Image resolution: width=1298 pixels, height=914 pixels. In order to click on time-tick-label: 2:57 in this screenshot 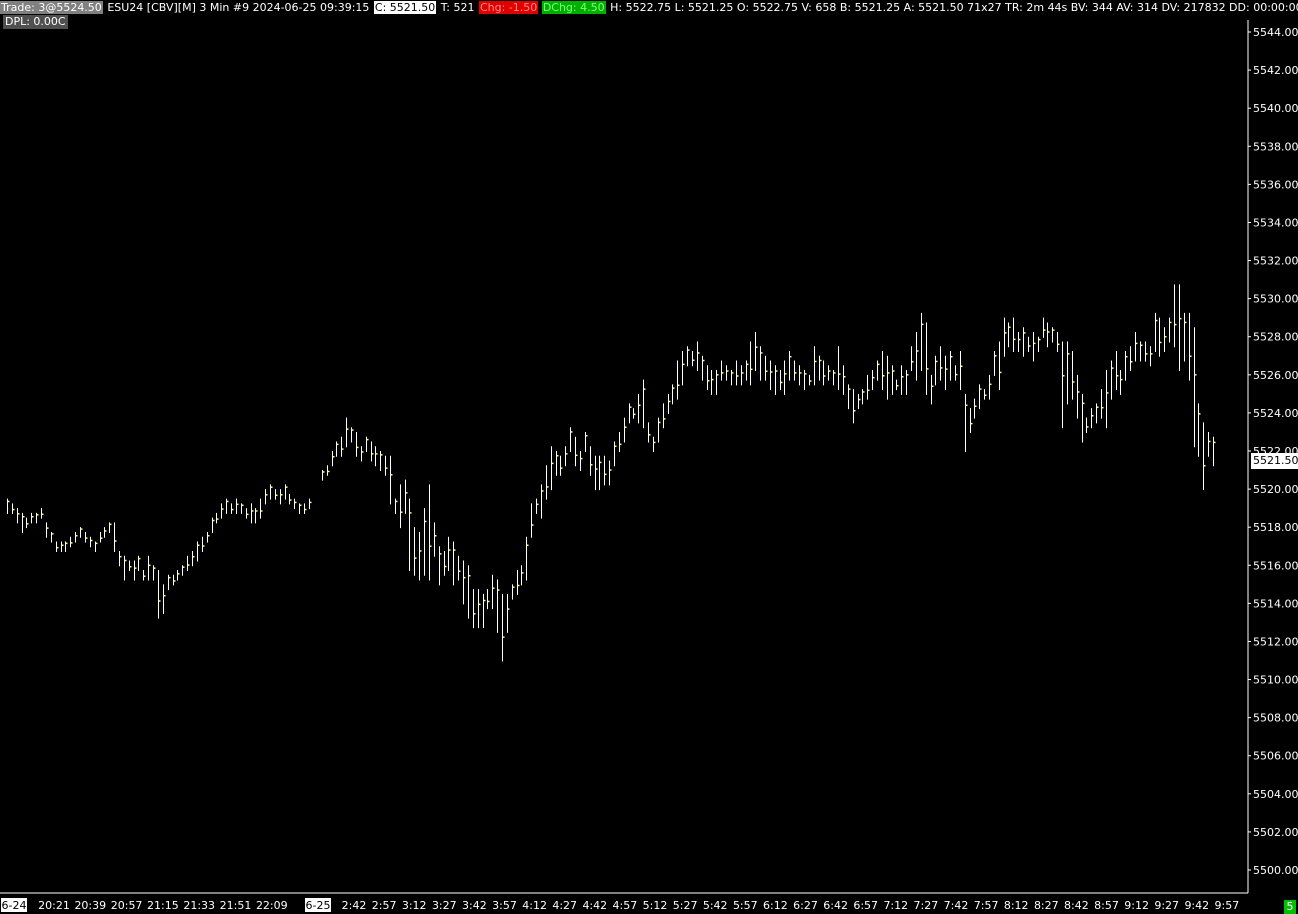, I will do `click(384, 905)`.